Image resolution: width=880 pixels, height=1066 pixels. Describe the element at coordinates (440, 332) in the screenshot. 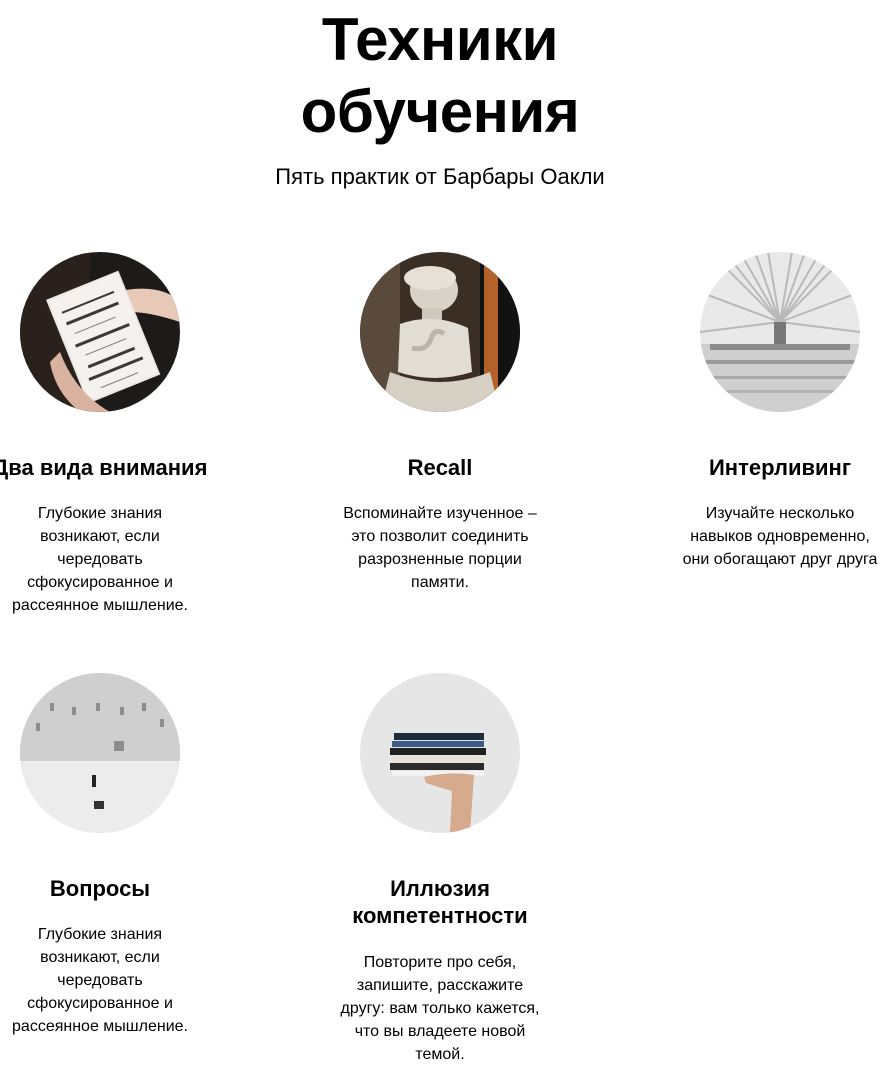

I see `marble-statue-image` at that location.